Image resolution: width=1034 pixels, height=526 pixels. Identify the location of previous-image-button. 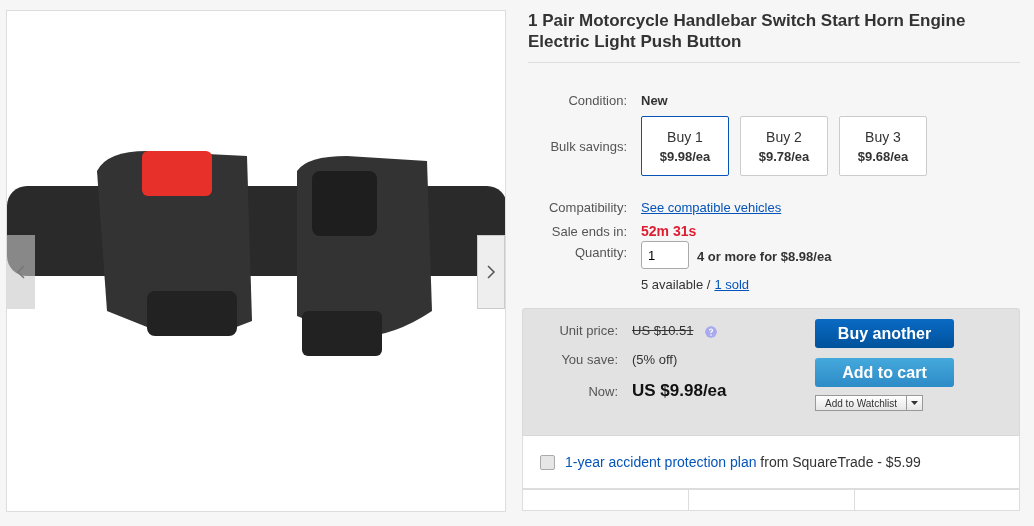
(21, 272).